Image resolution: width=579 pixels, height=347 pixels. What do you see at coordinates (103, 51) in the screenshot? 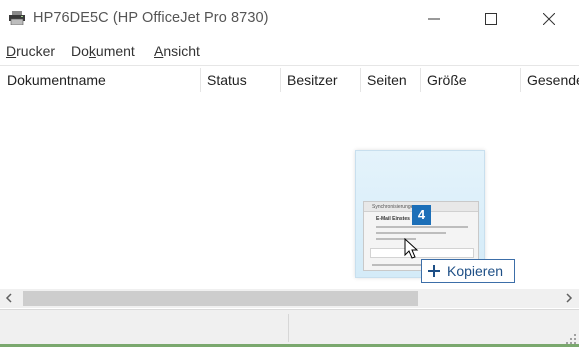
I see `menu-dokument: Dokument` at bounding box center [103, 51].